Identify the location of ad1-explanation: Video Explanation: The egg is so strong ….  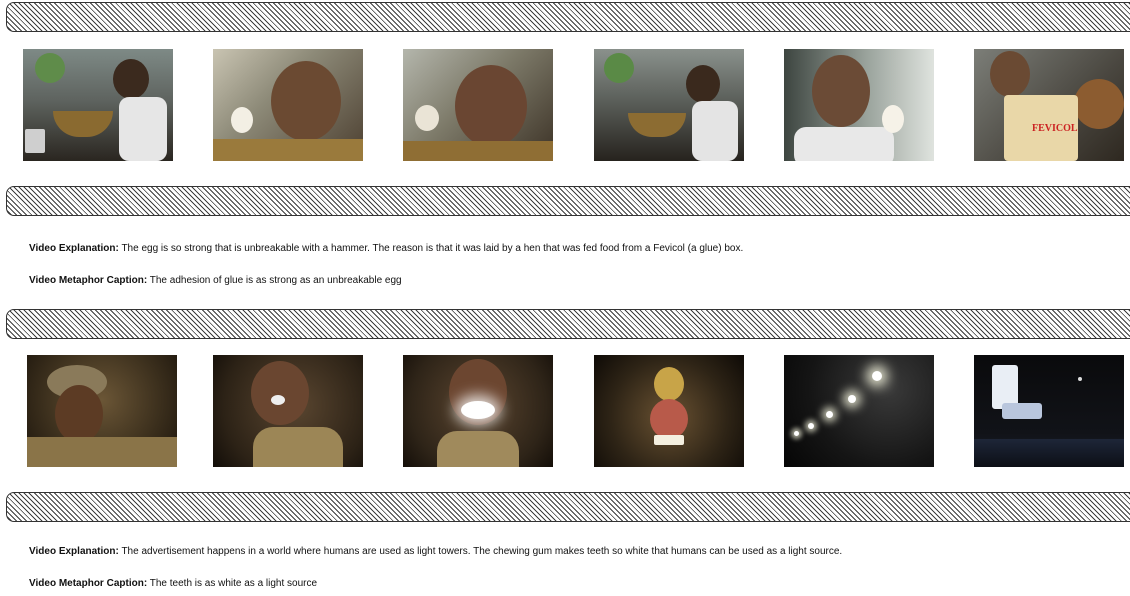
(386, 248).